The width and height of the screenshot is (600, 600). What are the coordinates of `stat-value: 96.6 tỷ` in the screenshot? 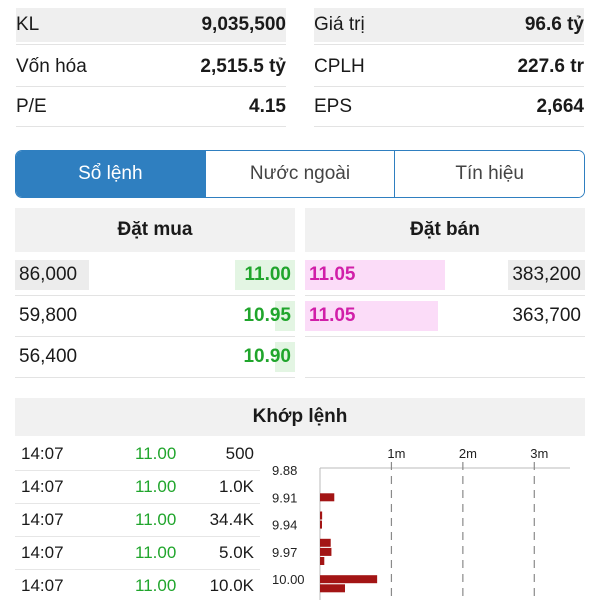 It's located at (554, 24).